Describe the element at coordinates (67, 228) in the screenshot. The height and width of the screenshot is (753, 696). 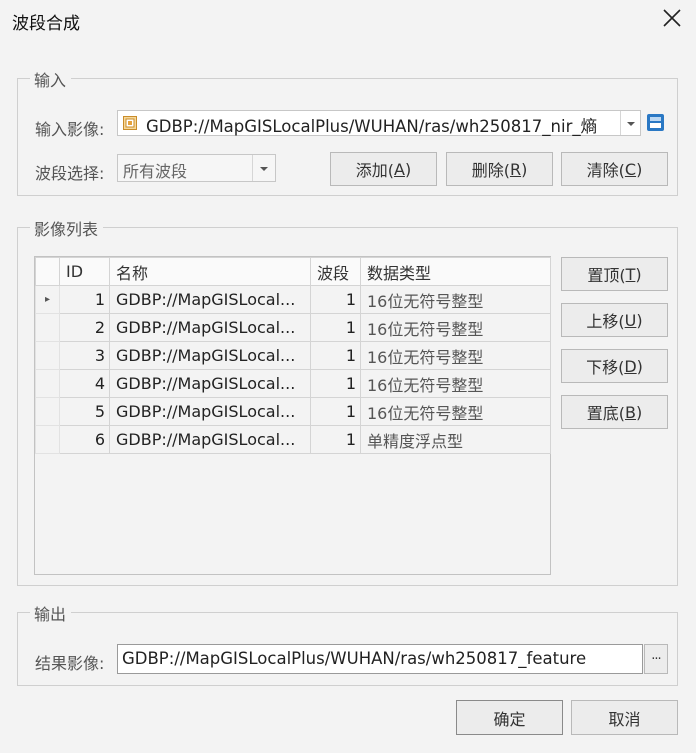
I see `image-list-legend: 影像列表` at that location.